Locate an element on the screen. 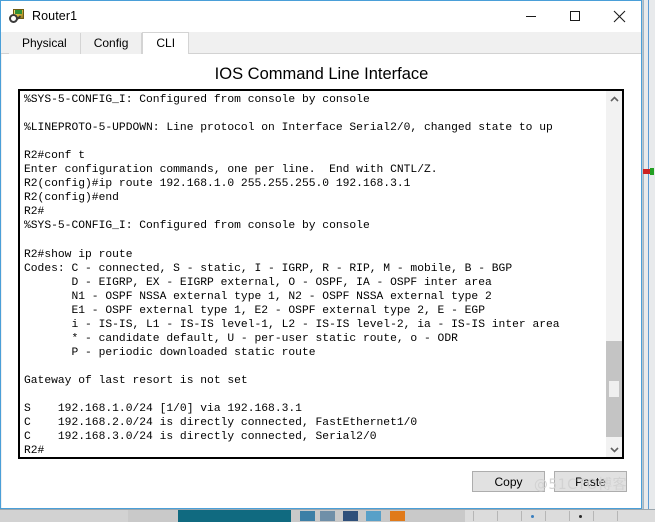  background-marker-green-icon is located at coordinates (652, 171).